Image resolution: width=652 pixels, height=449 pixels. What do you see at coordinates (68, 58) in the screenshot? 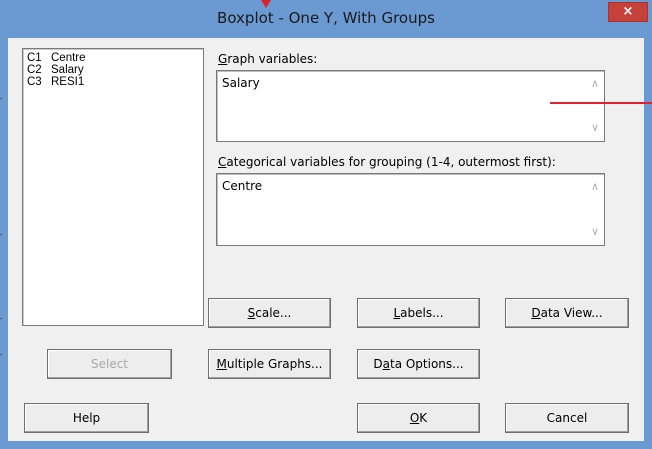
I see `column-name: Centre` at bounding box center [68, 58].